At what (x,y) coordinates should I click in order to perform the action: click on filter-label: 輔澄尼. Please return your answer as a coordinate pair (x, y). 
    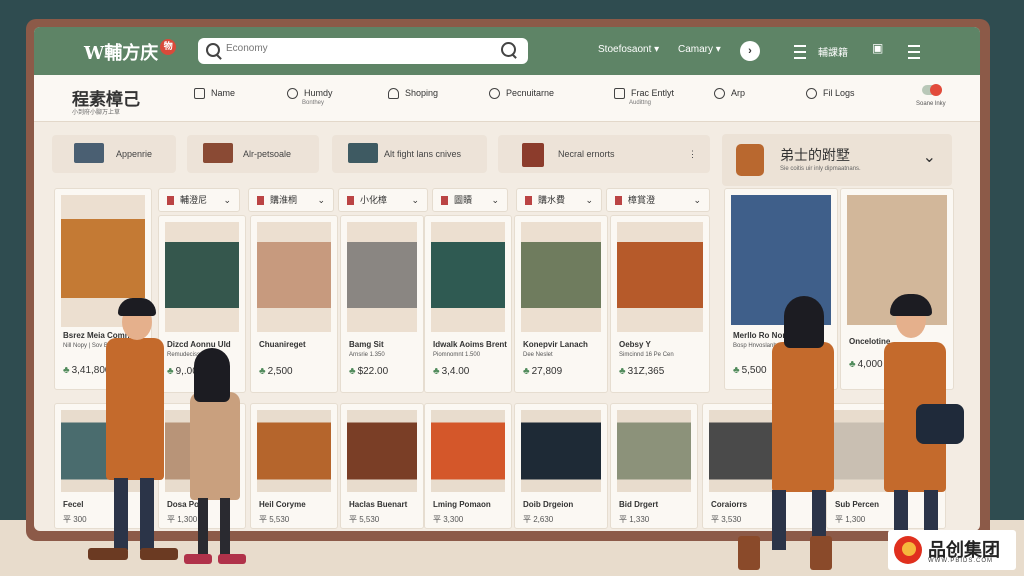
    Looking at the image, I should click on (194, 200).